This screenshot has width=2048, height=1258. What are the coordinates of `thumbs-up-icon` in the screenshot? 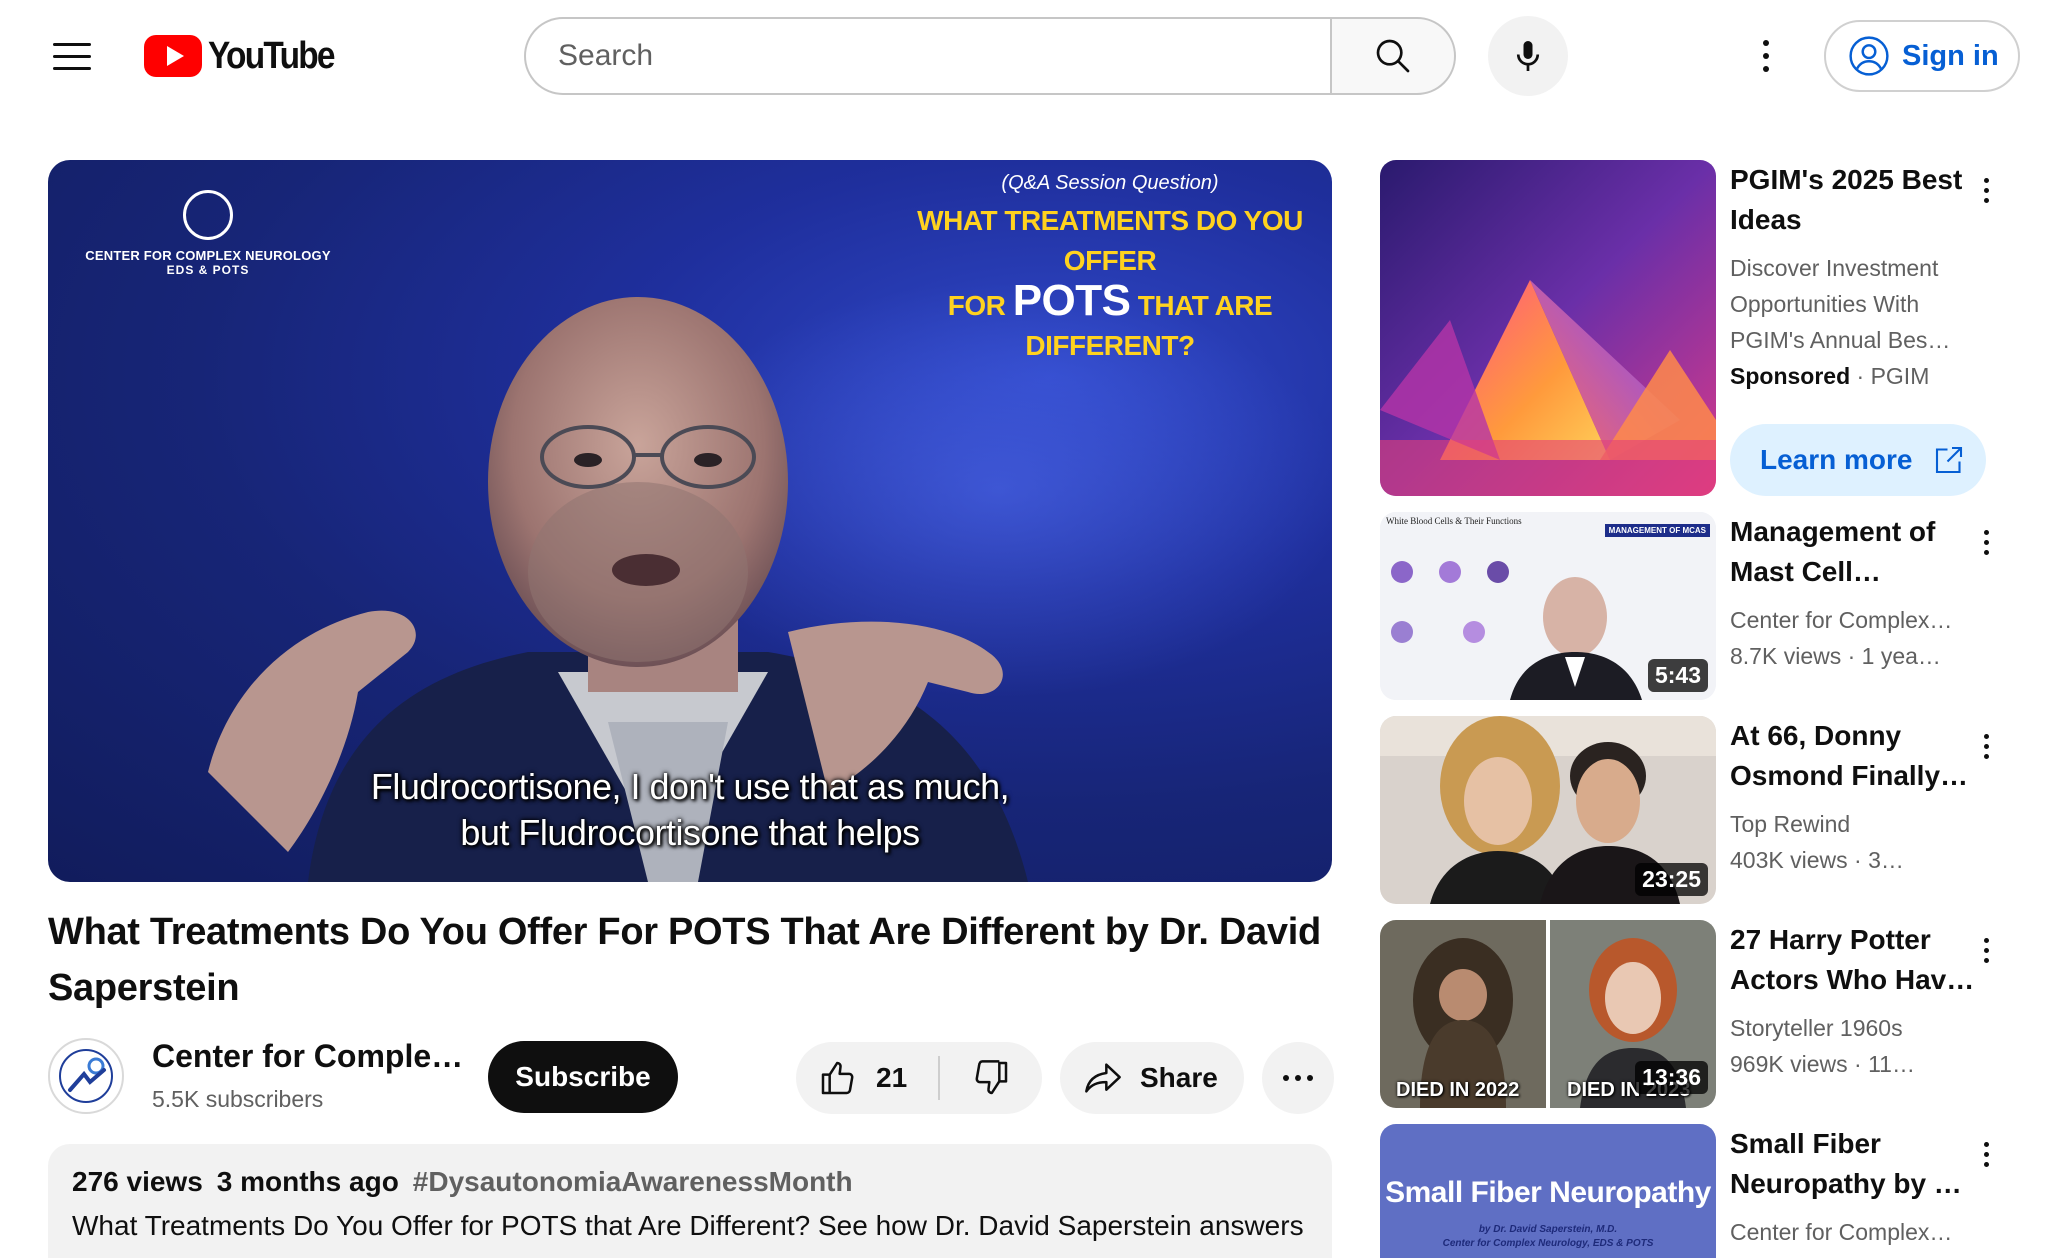 It's located at (837, 1078).